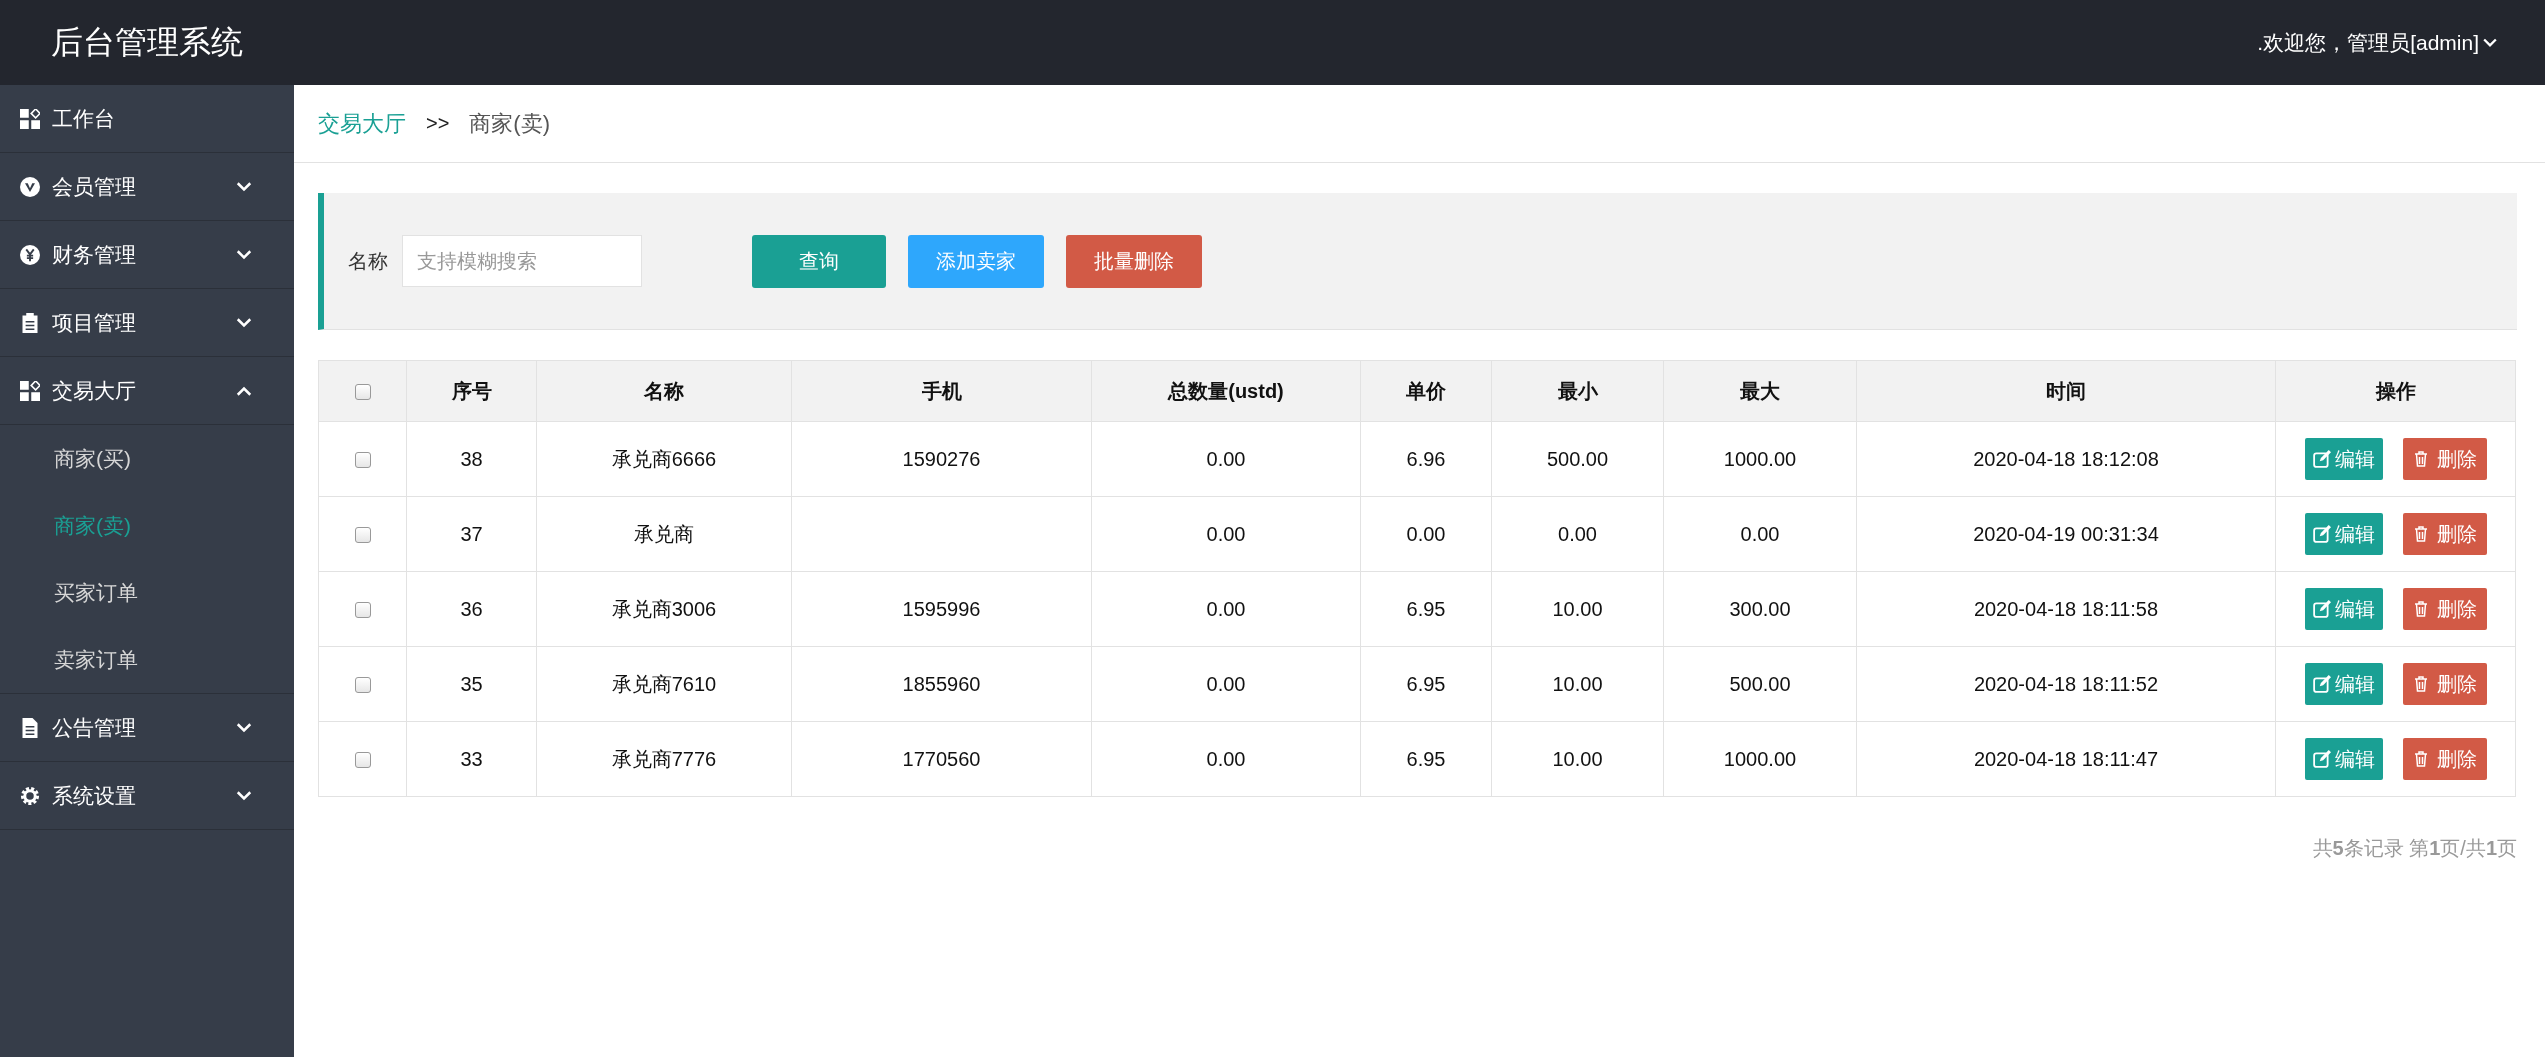 The height and width of the screenshot is (1057, 2545). What do you see at coordinates (471, 534) in the screenshot?
I see `table-cell: 37` at bounding box center [471, 534].